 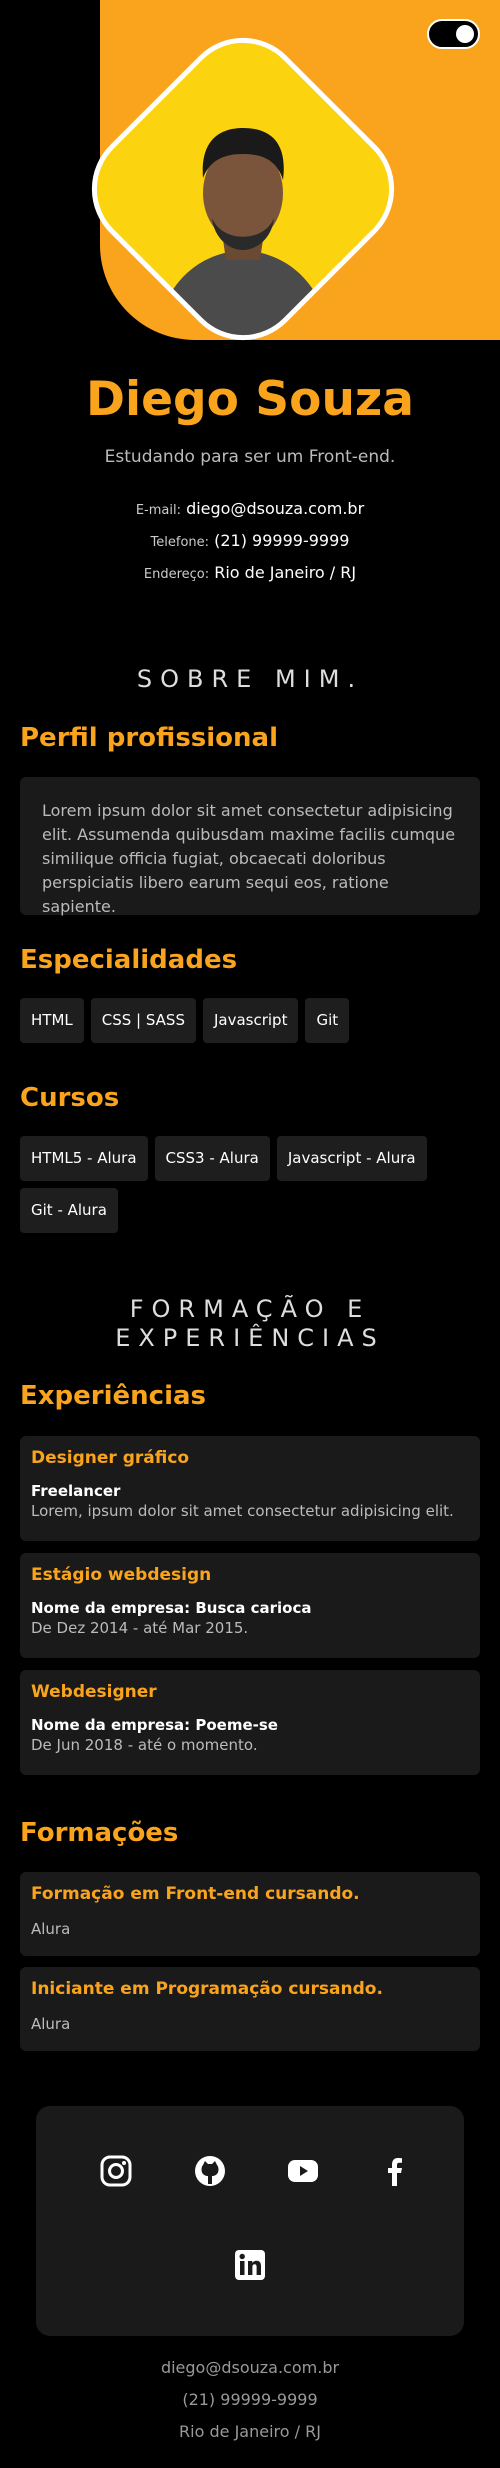 I want to click on contact-address: Endereço: Rio de Janeiro / RJ, so click(x=250, y=572).